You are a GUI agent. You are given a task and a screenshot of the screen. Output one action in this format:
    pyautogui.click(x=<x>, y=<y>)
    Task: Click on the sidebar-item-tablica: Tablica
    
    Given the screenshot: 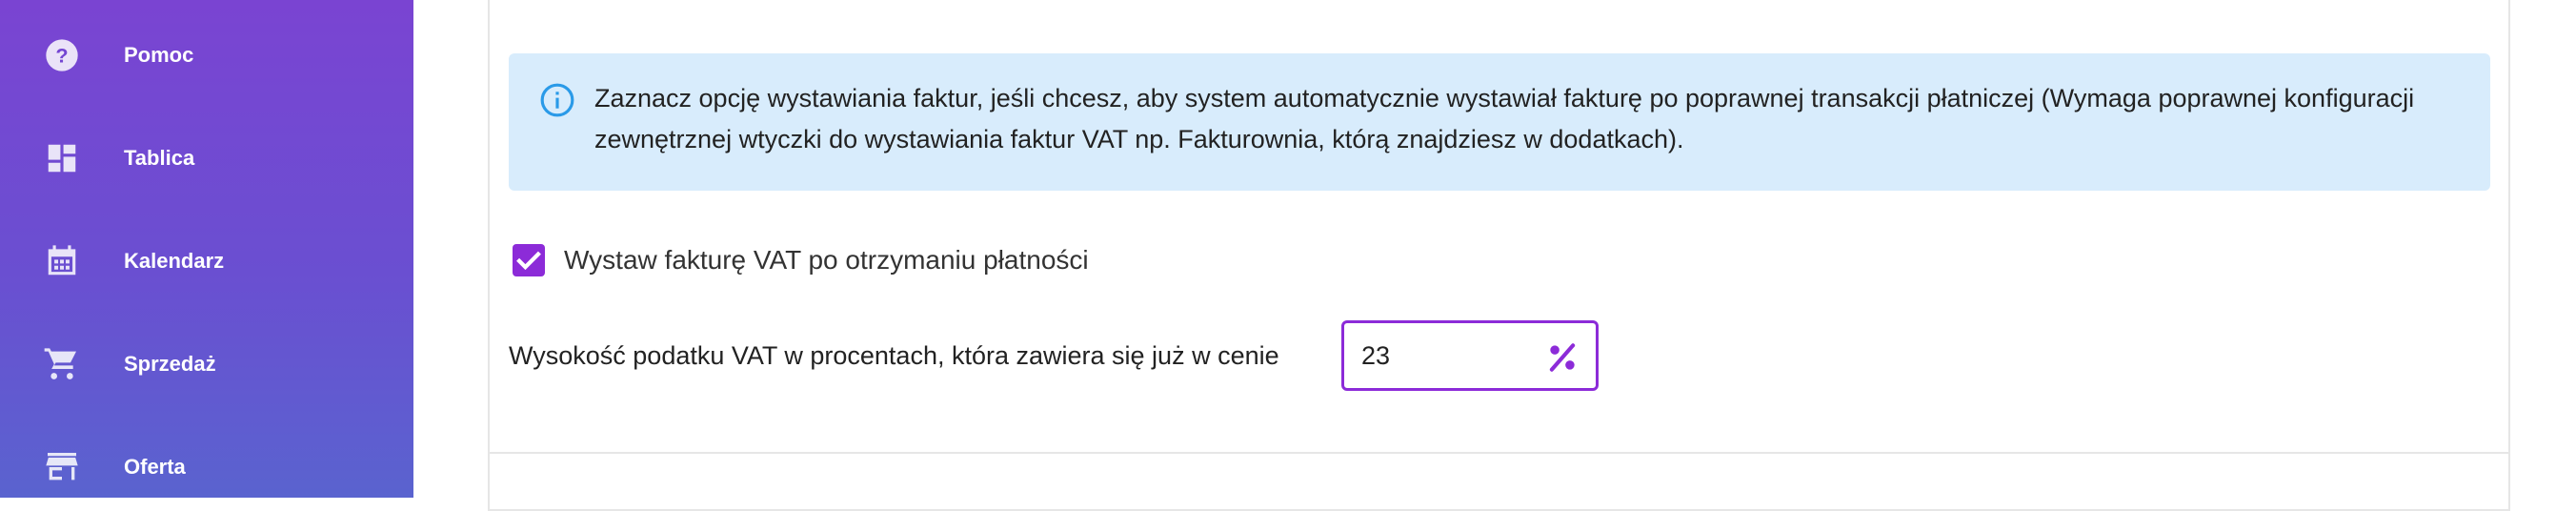 What is the action you would take?
    pyautogui.click(x=206, y=158)
    